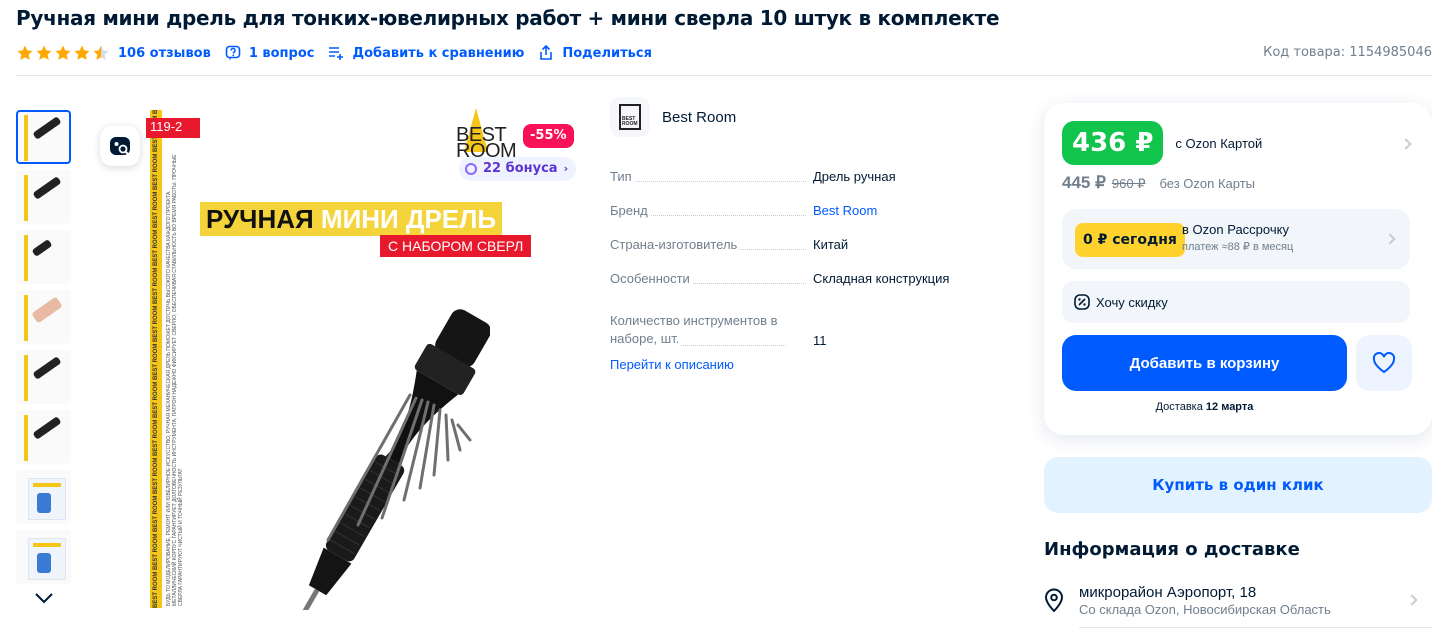  I want to click on photo-search-icon, so click(120, 146).